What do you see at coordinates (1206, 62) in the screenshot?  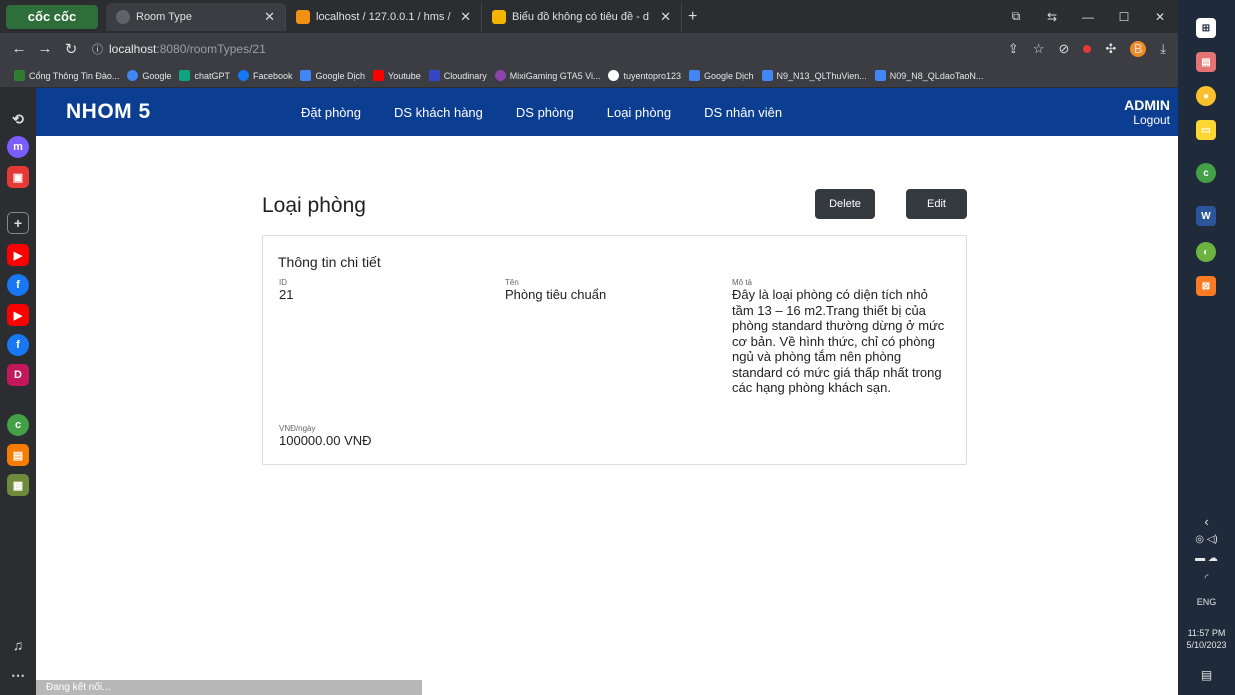 I see `app-icon: ▤` at bounding box center [1206, 62].